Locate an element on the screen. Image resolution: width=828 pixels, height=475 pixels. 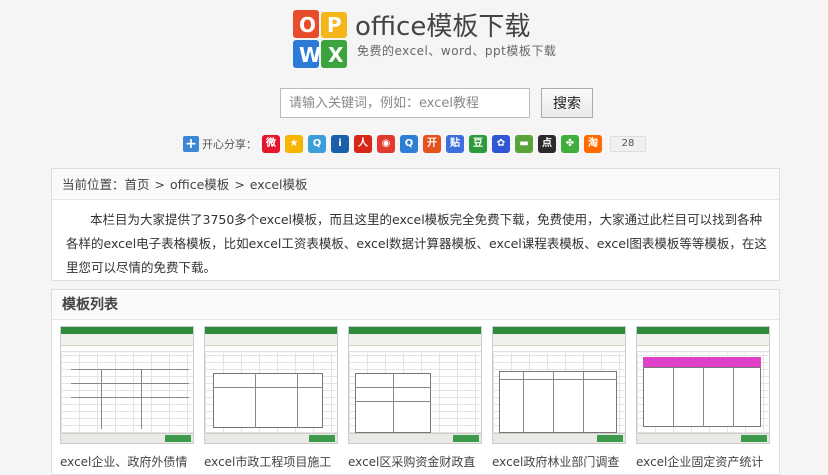
qq-icon: Q is located at coordinates (409, 144).